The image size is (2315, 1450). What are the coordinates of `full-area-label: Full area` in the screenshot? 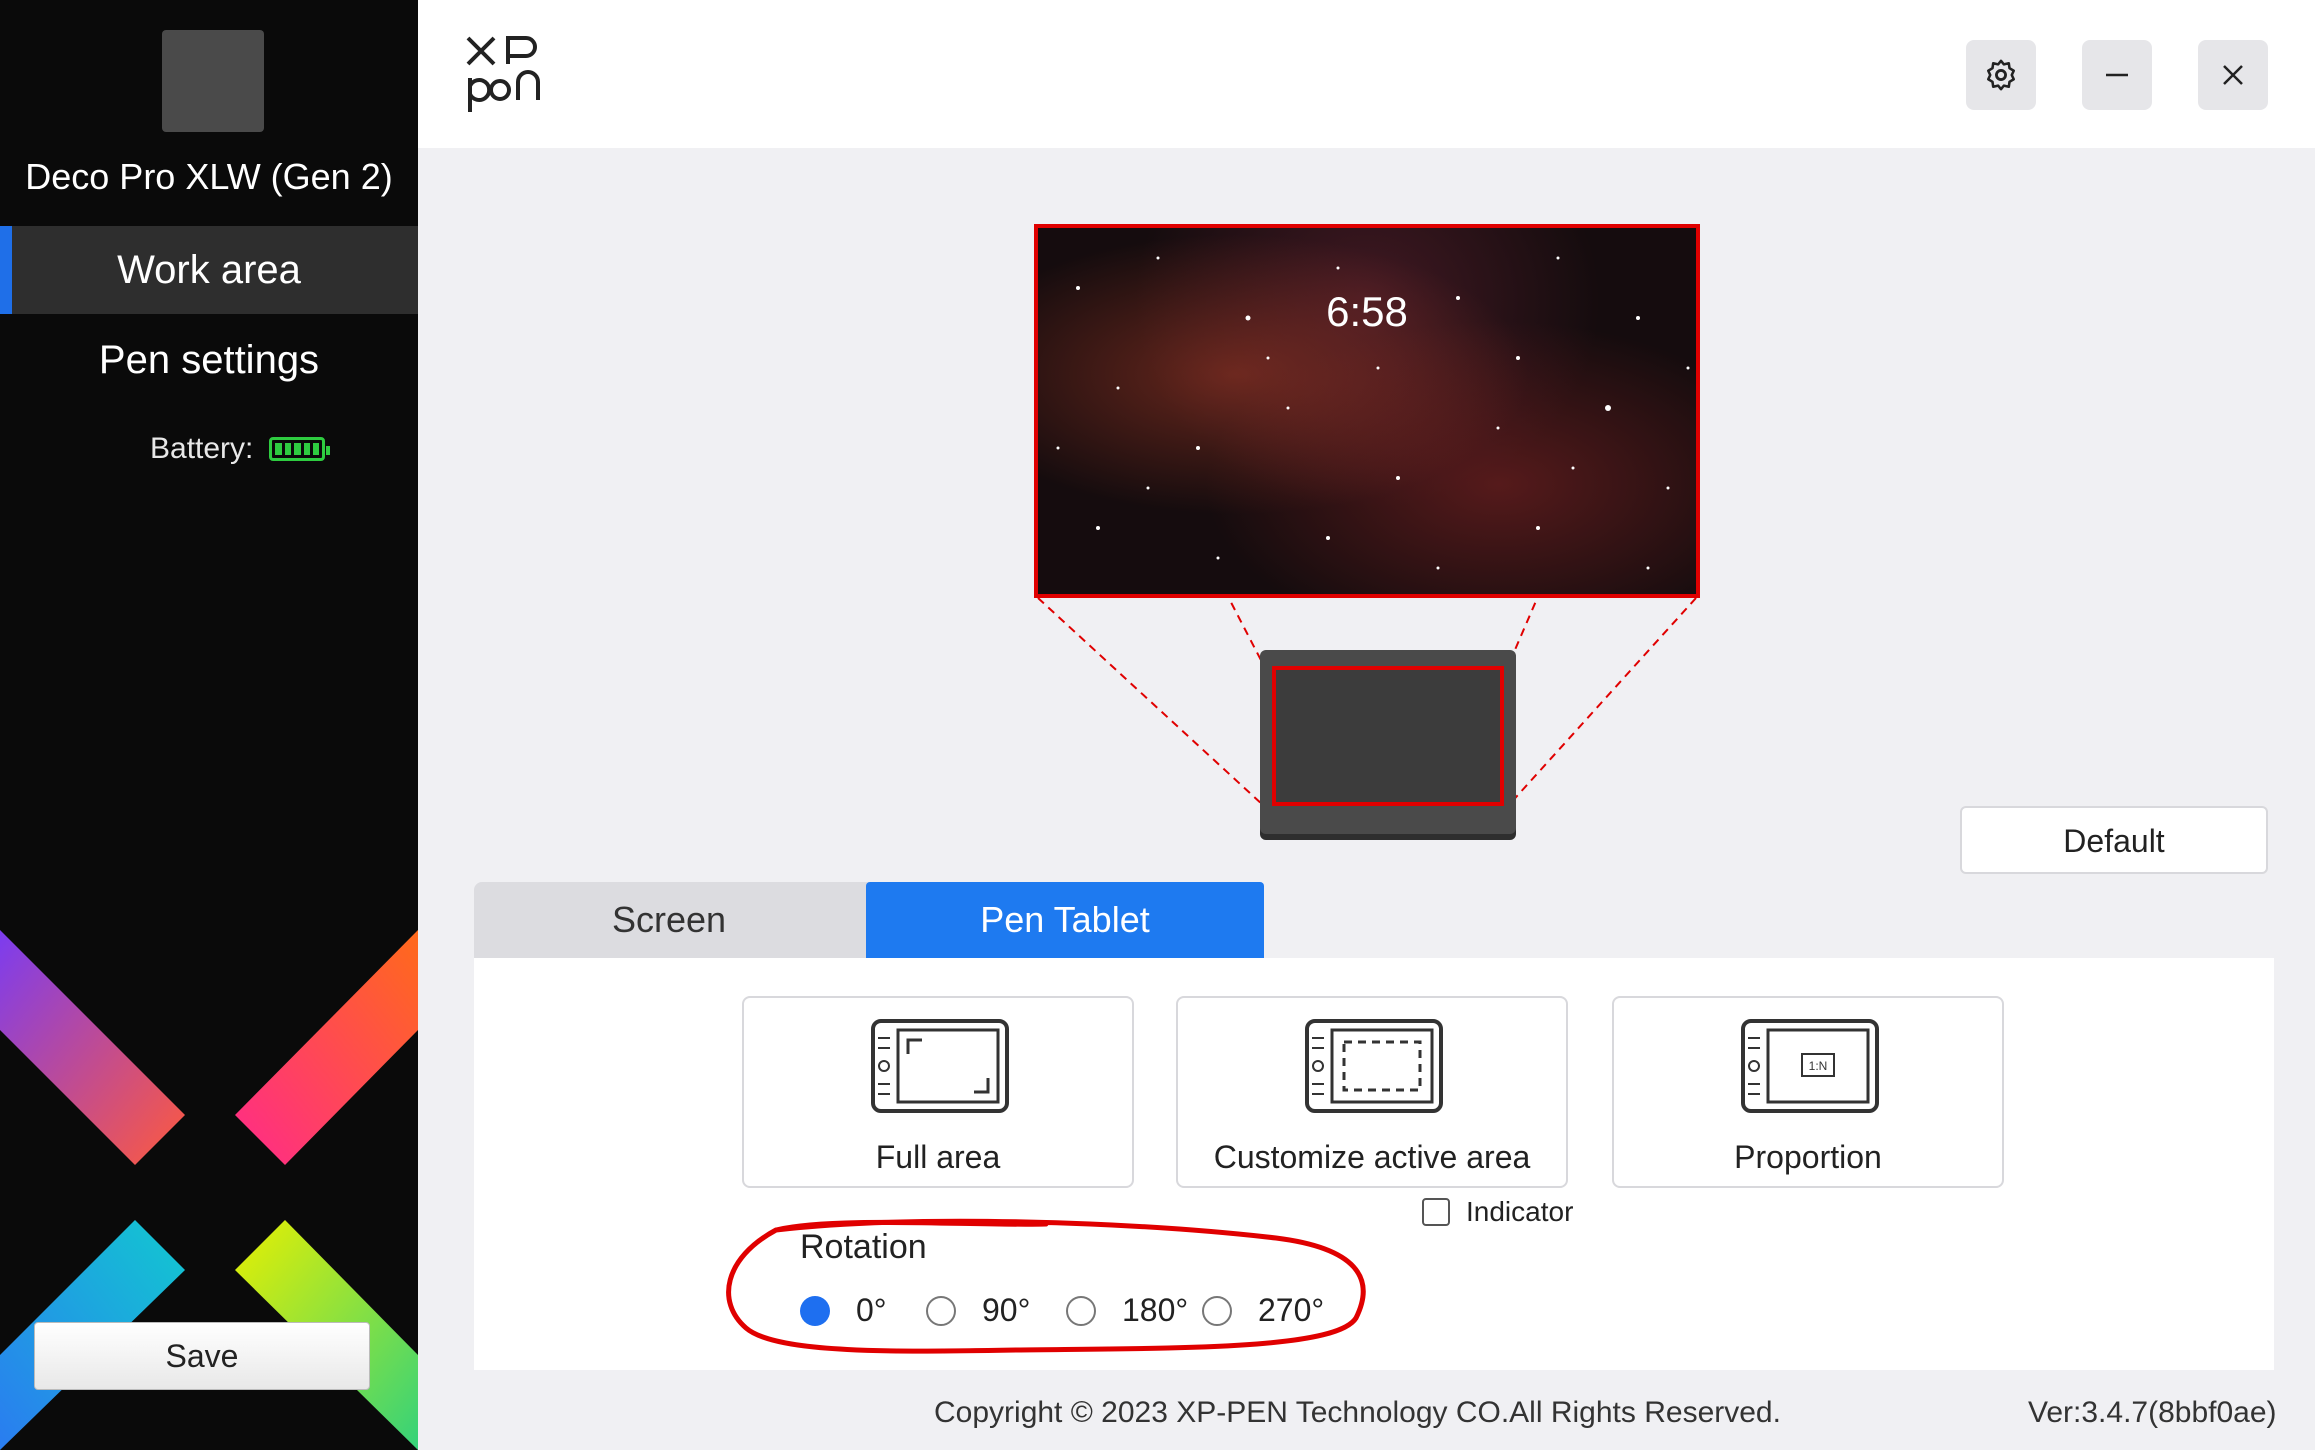 It's located at (938, 1157).